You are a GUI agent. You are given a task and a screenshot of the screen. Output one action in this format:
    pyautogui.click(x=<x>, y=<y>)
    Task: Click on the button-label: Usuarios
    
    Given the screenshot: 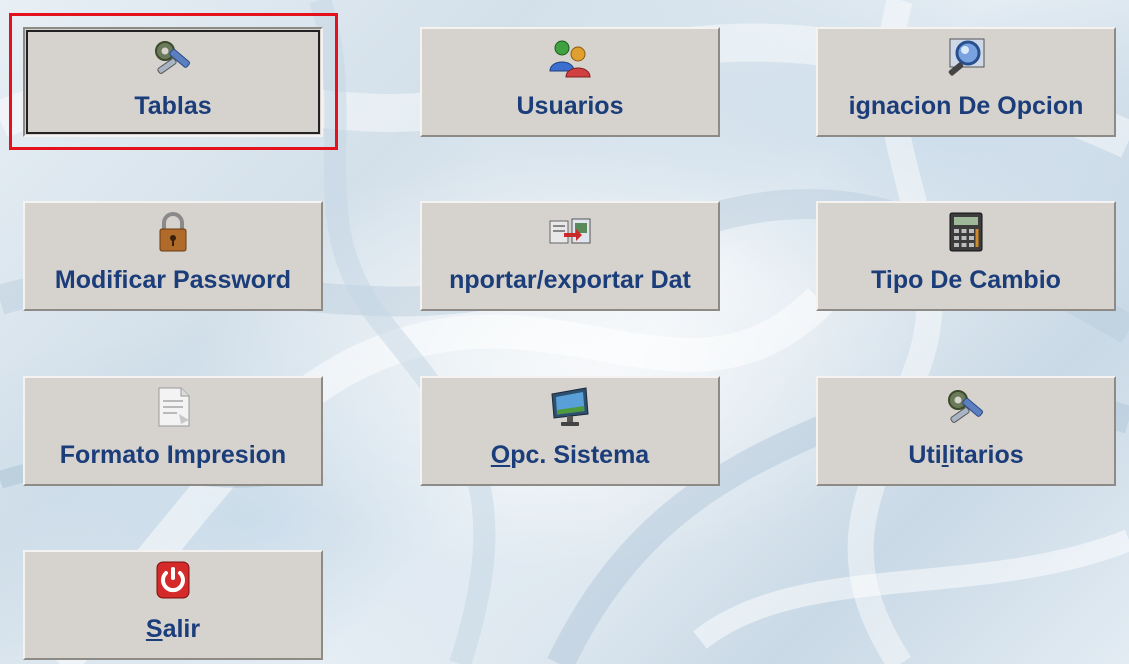 What is the action you would take?
    pyautogui.click(x=570, y=106)
    